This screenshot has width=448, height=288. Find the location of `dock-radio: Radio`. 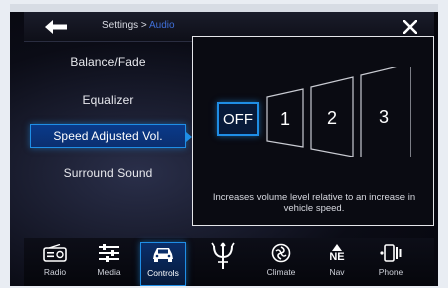

dock-radio: Radio is located at coordinates (55, 264).